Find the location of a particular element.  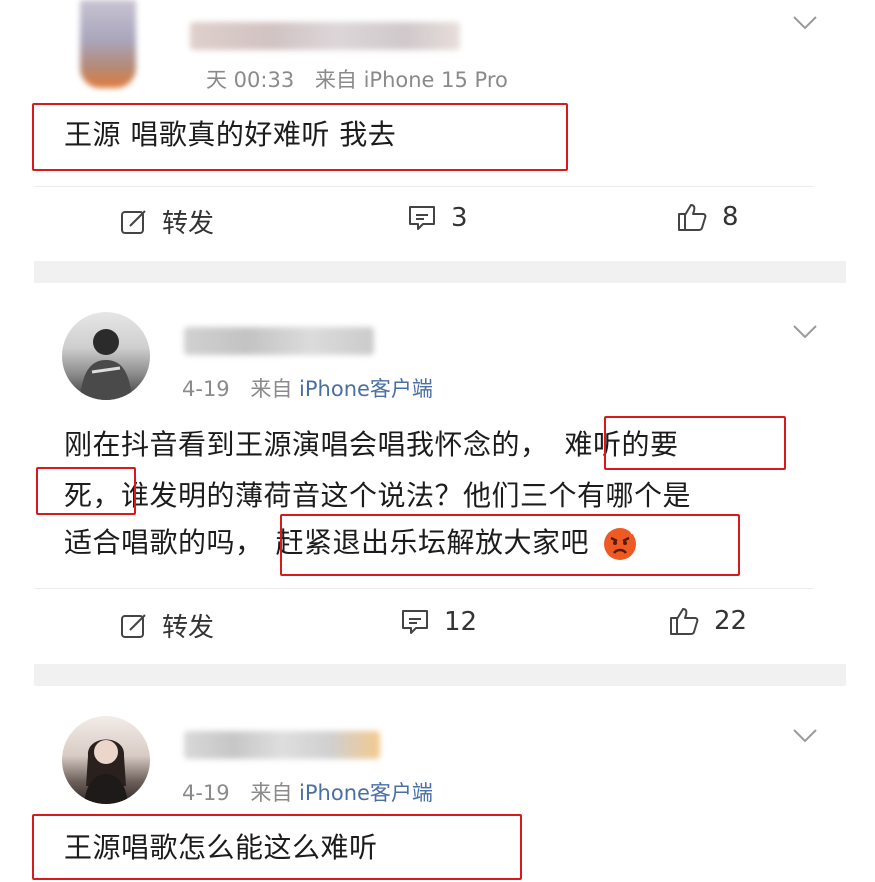

comment-count: 12 is located at coordinates (461, 622).